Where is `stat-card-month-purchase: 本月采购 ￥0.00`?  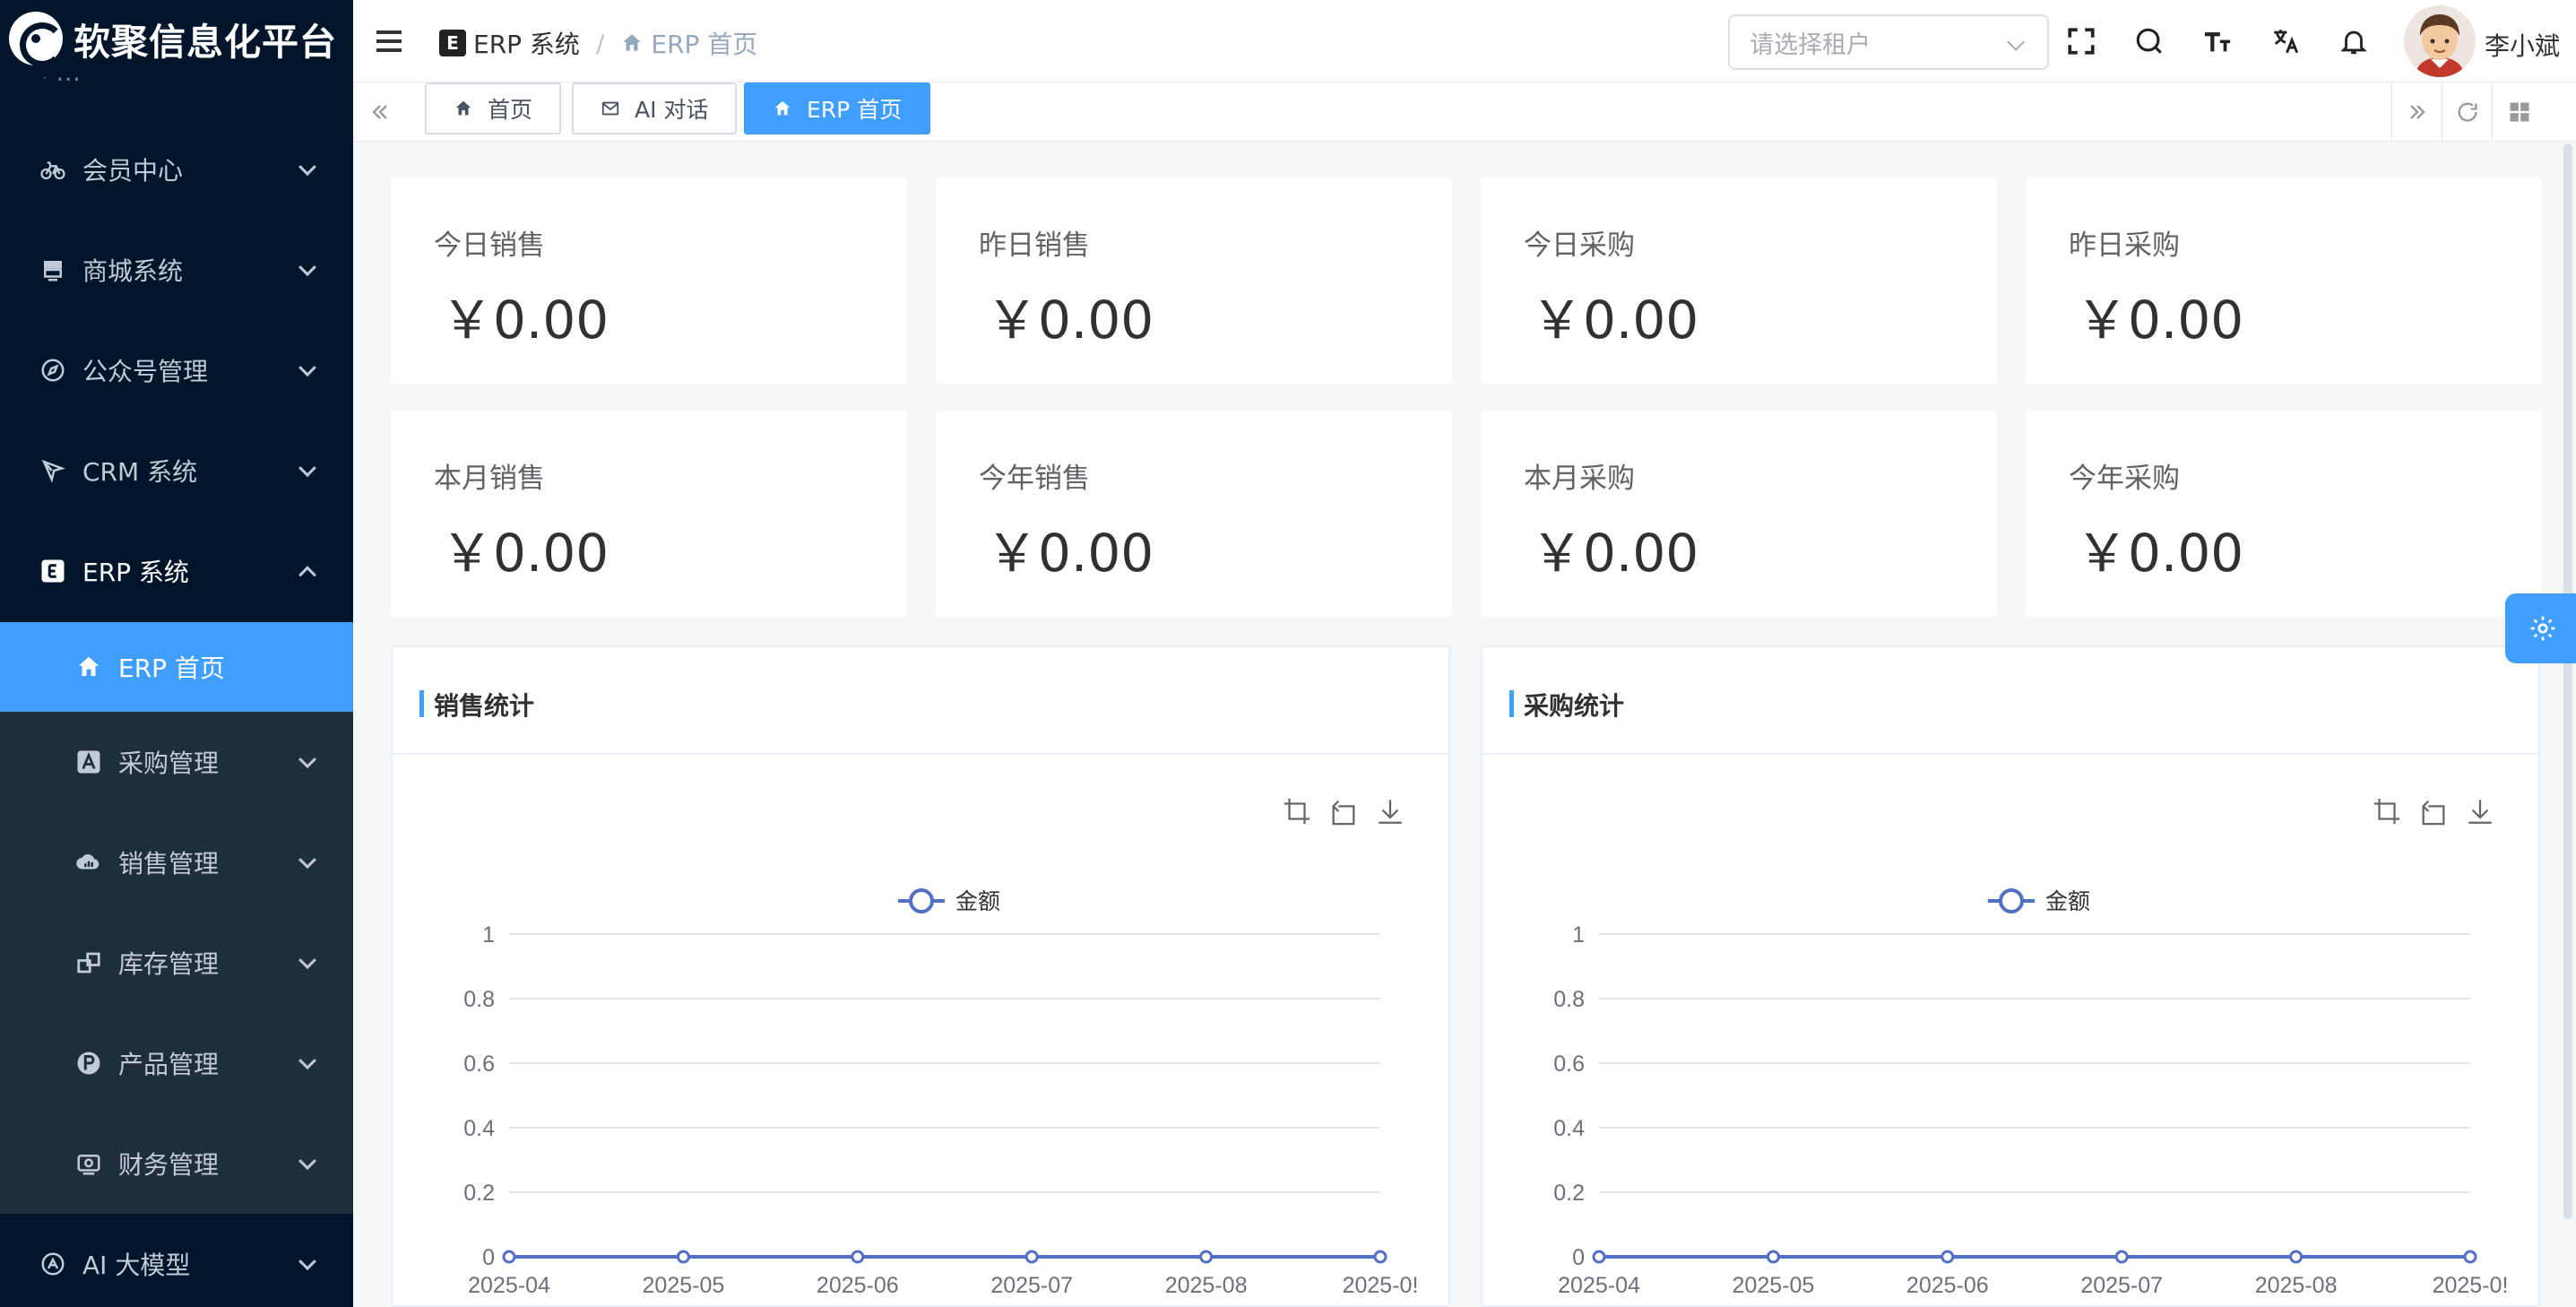 stat-card-month-purchase: 本月采购 ￥0.00 is located at coordinates (1739, 514).